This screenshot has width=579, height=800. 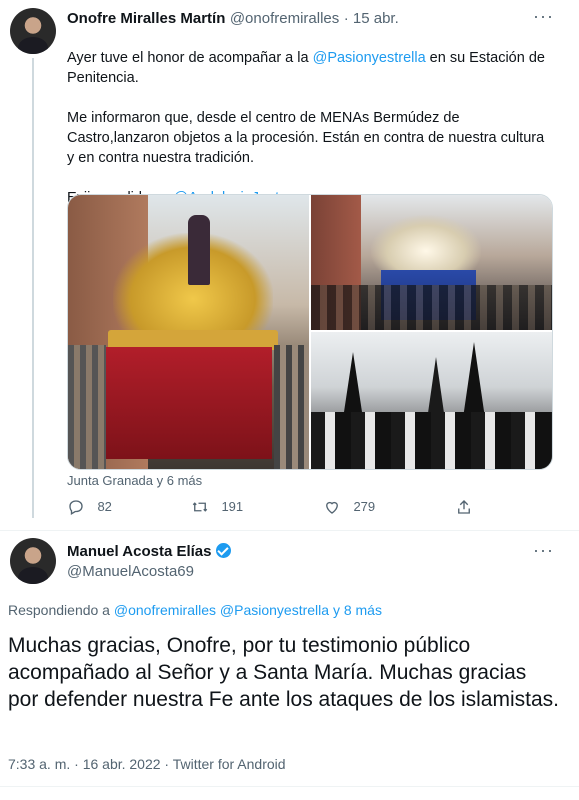 I want to click on media-caption: Junta Granada y 6 más, so click(x=134, y=480).